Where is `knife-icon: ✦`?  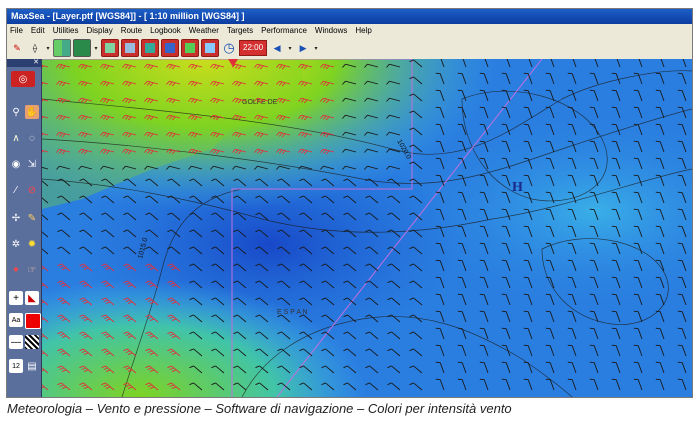
knife-icon: ✦ is located at coordinates (16, 270).